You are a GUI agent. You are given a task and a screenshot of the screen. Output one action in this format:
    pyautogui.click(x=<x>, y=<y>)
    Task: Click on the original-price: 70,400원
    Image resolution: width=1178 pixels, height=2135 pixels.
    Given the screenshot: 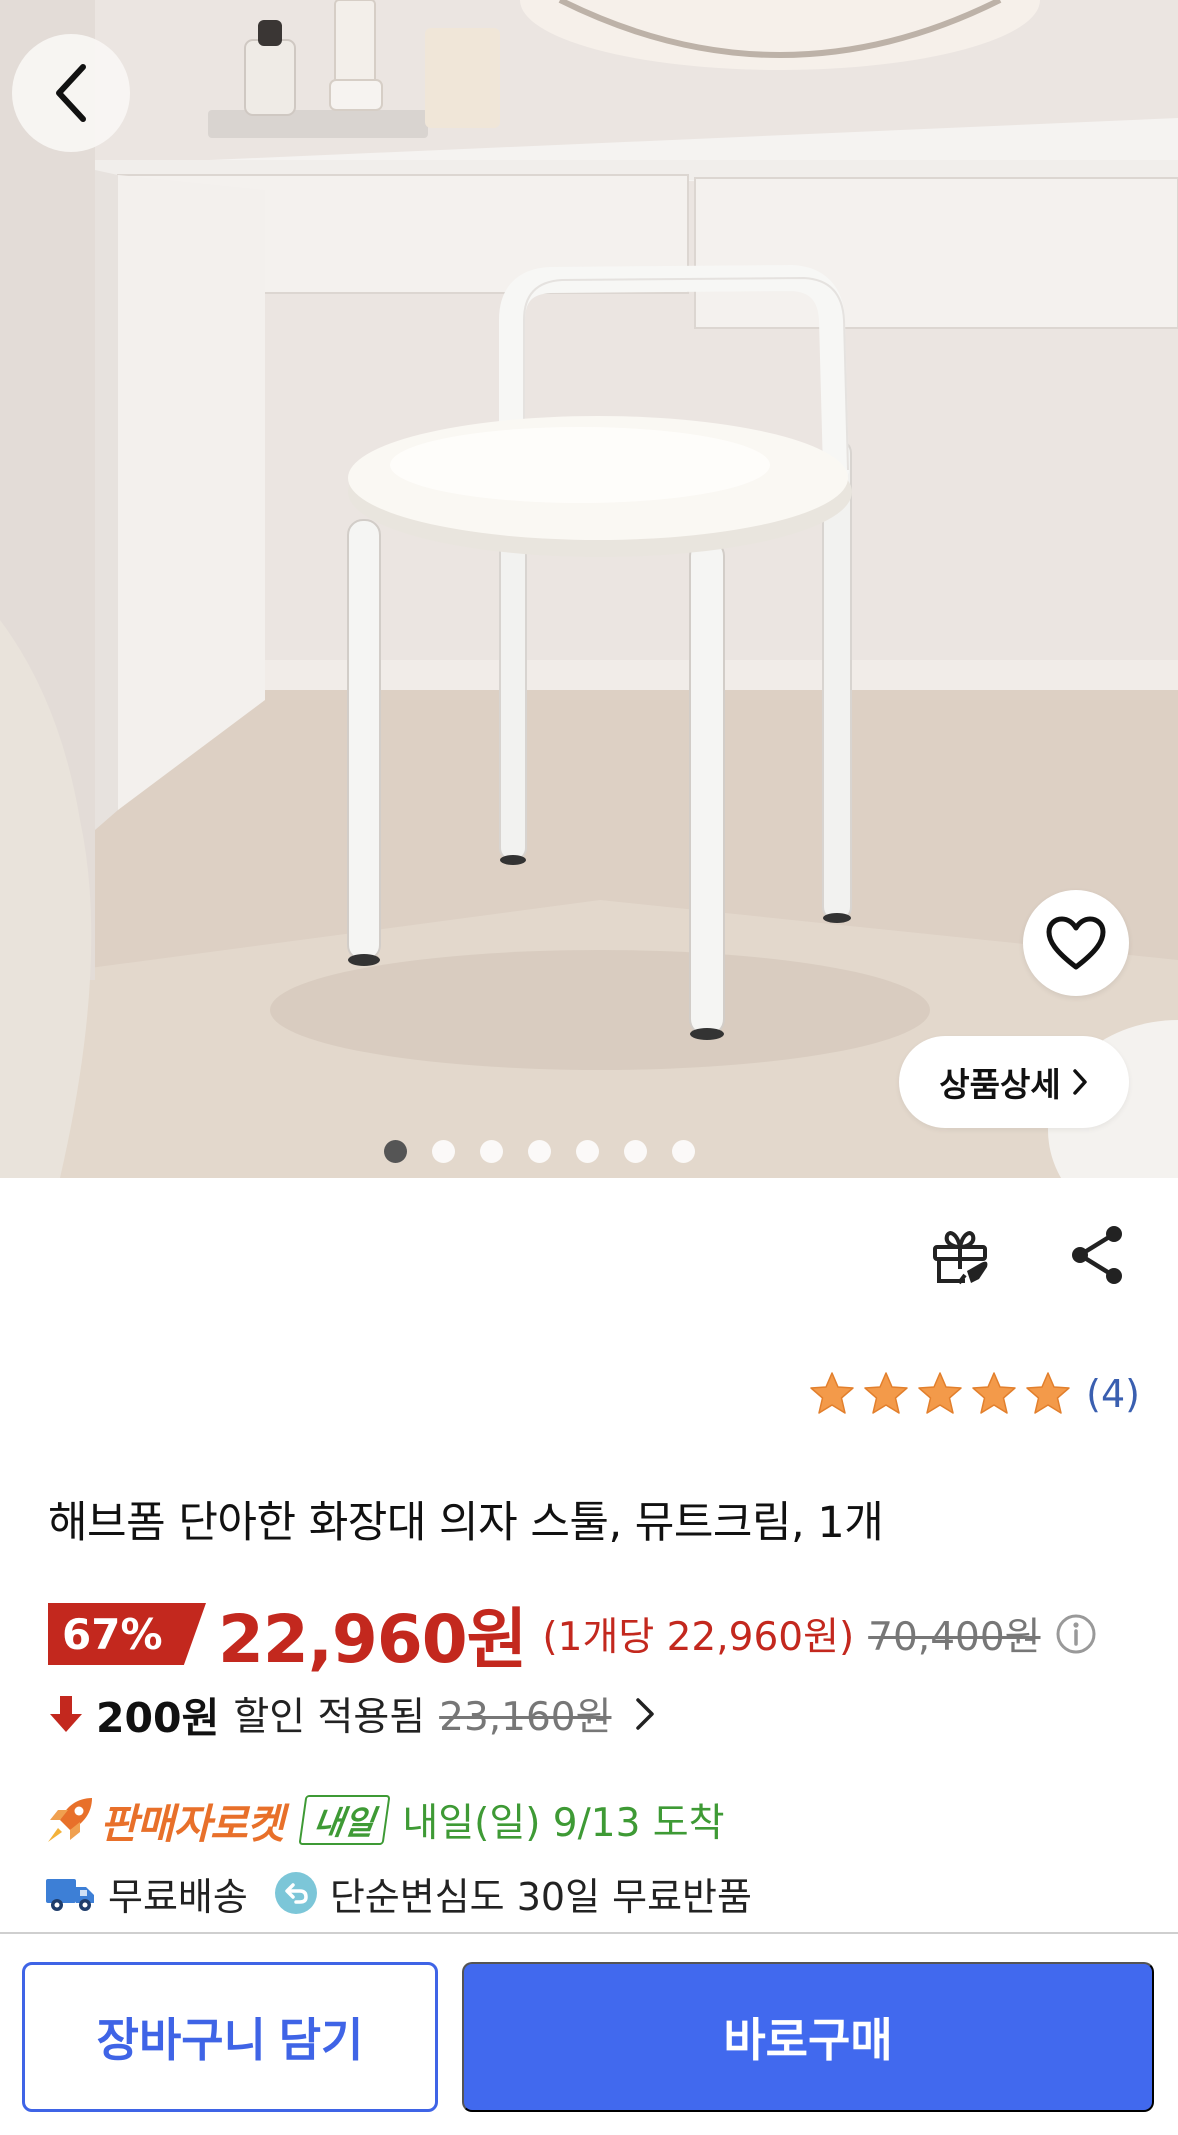 What is the action you would take?
    pyautogui.click(x=954, y=1637)
    